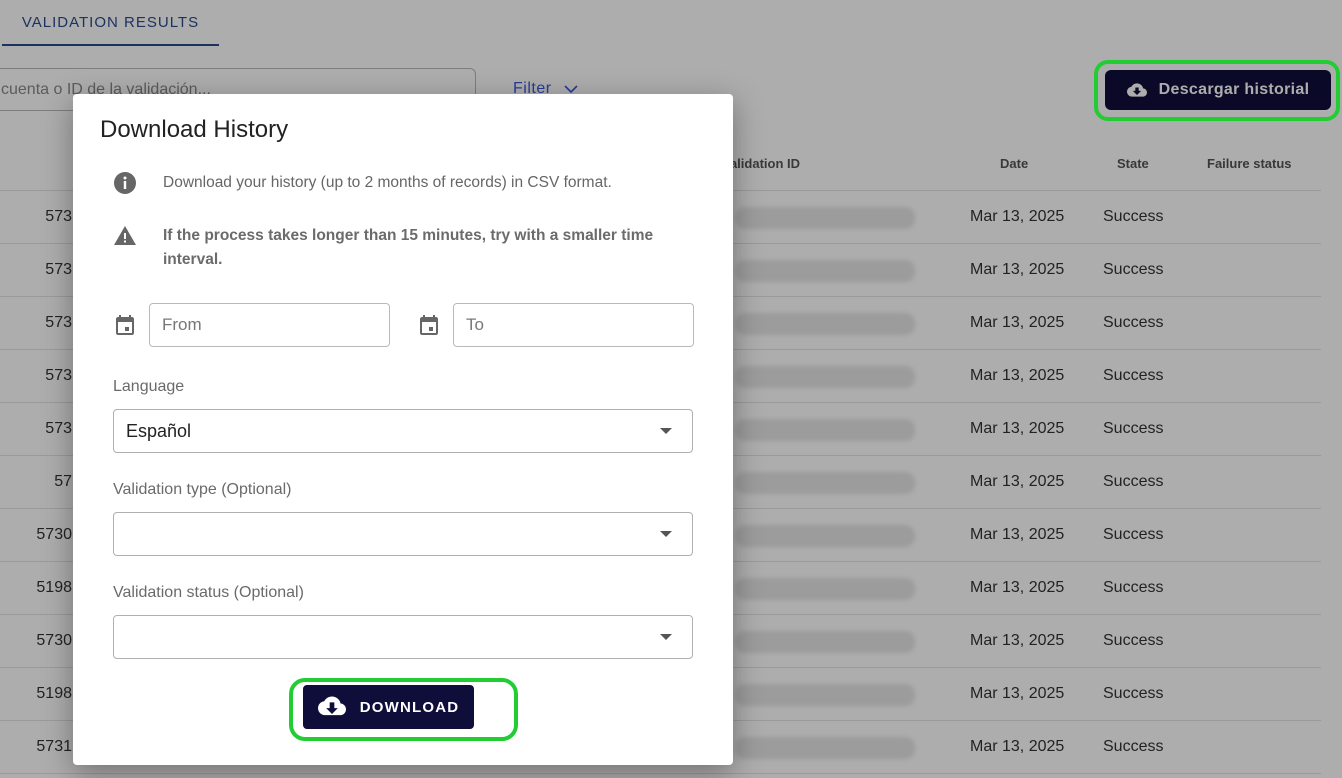 The width and height of the screenshot is (1342, 778). I want to click on warning-icon, so click(125, 235).